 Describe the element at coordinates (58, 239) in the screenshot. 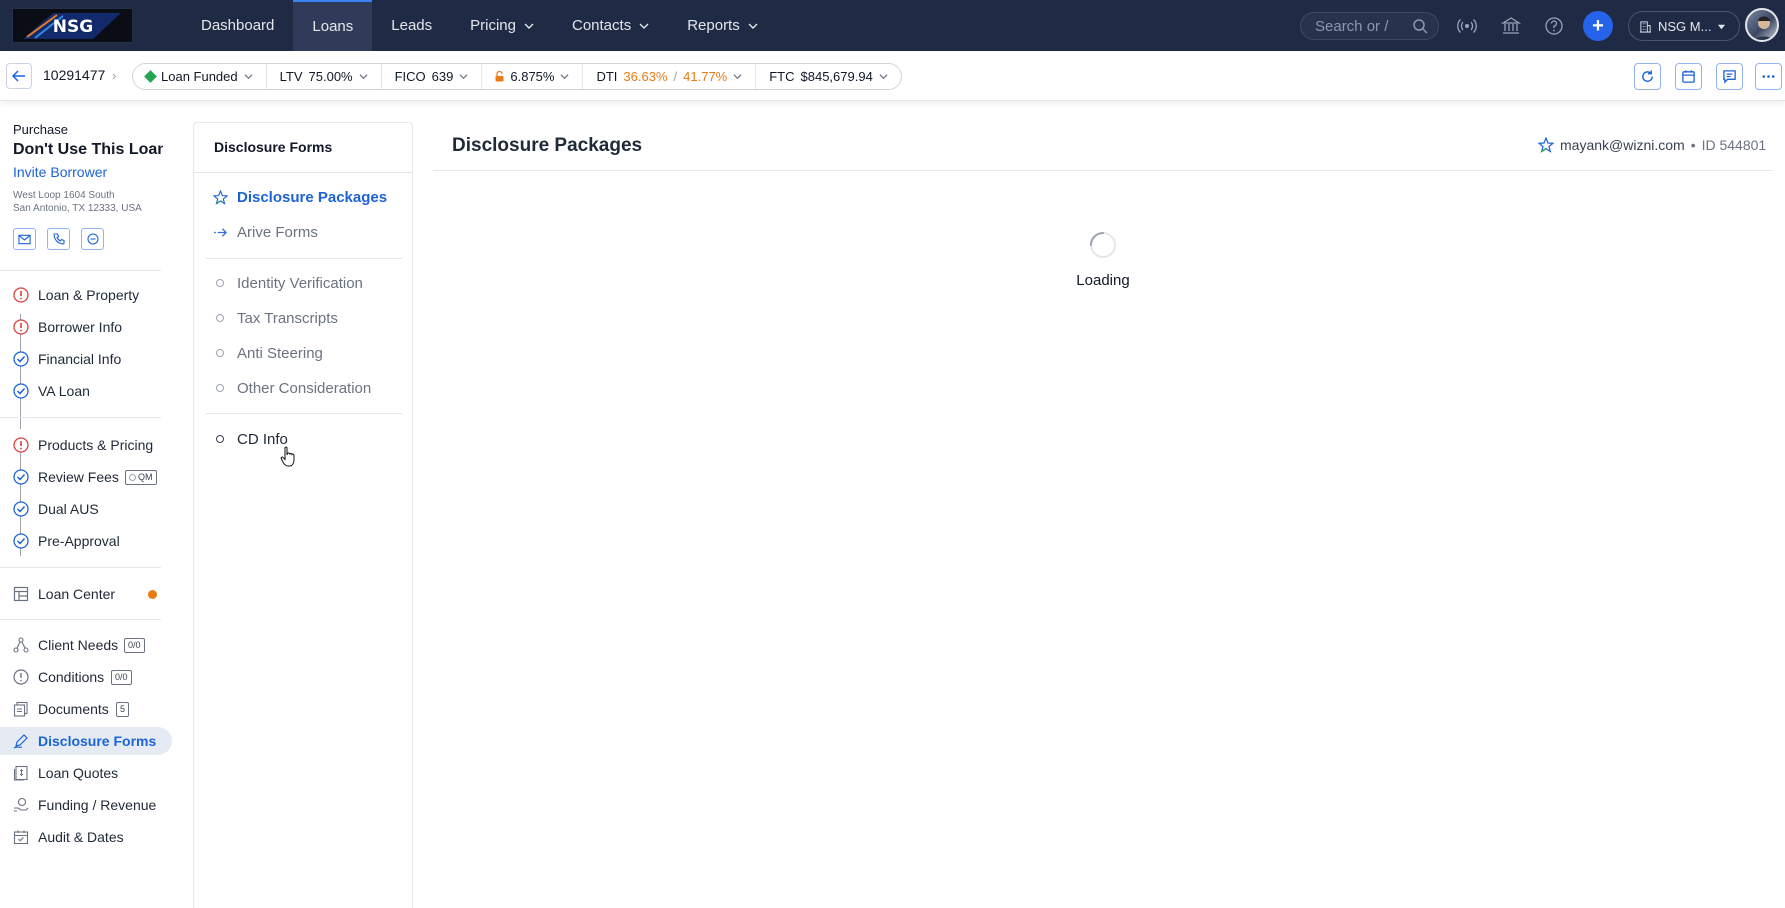

I see `call-button` at that location.